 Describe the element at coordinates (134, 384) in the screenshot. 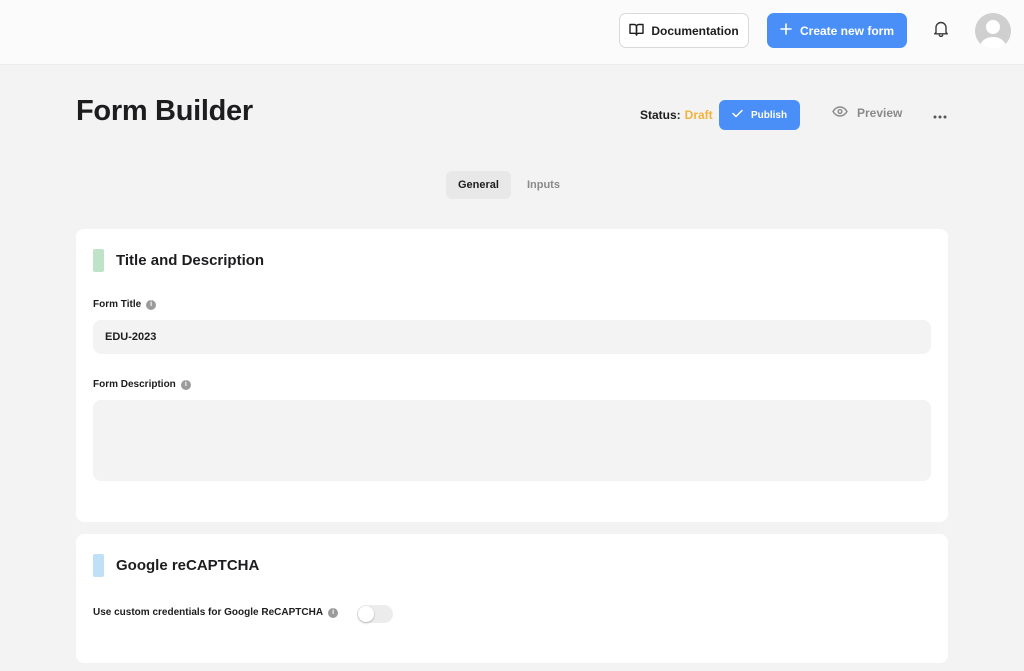

I see `form-description-label-text: Form Description` at that location.